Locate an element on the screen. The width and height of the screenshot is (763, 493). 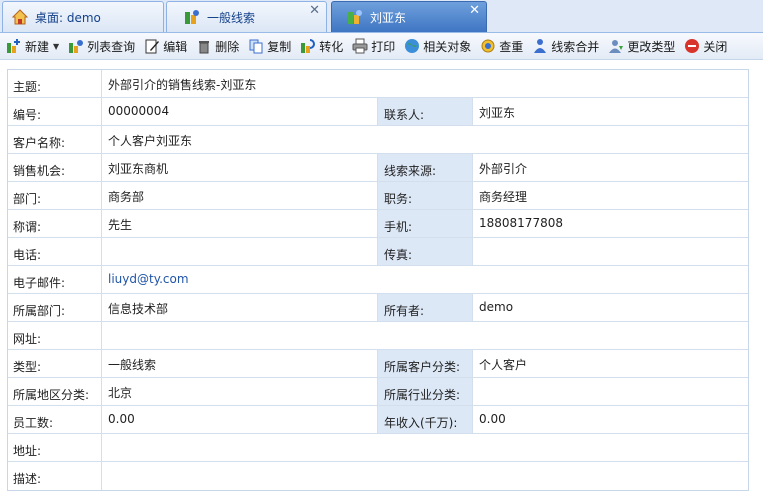
type-value: 一般线索 is located at coordinates (240, 363).